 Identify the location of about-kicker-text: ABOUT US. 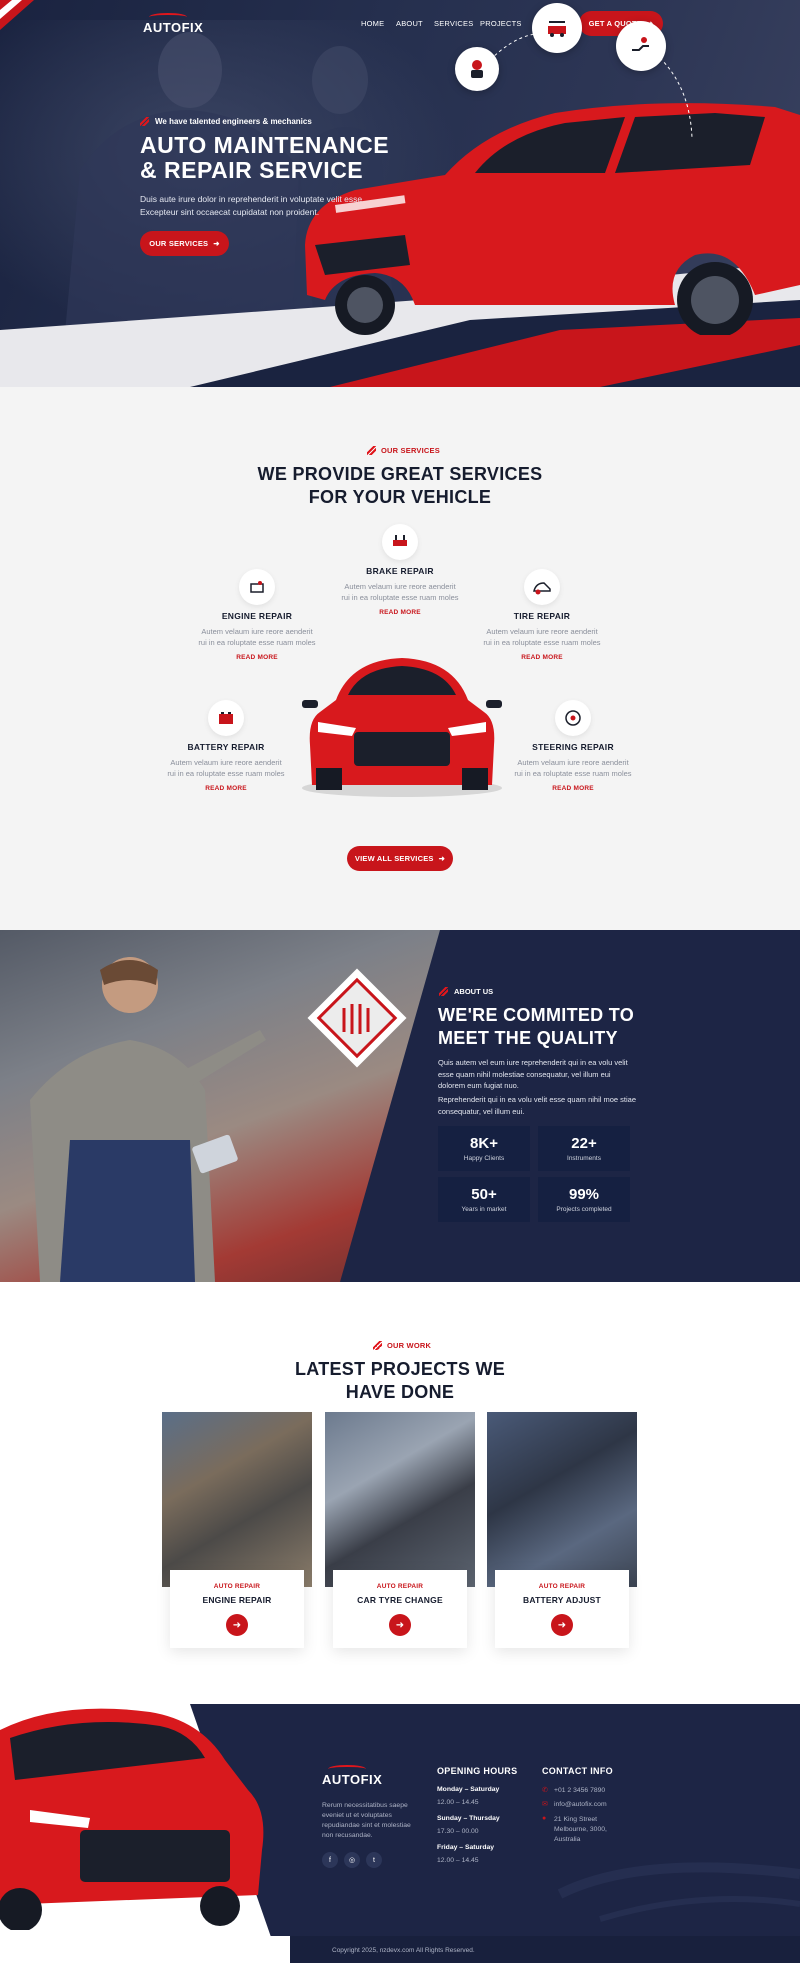
(474, 991).